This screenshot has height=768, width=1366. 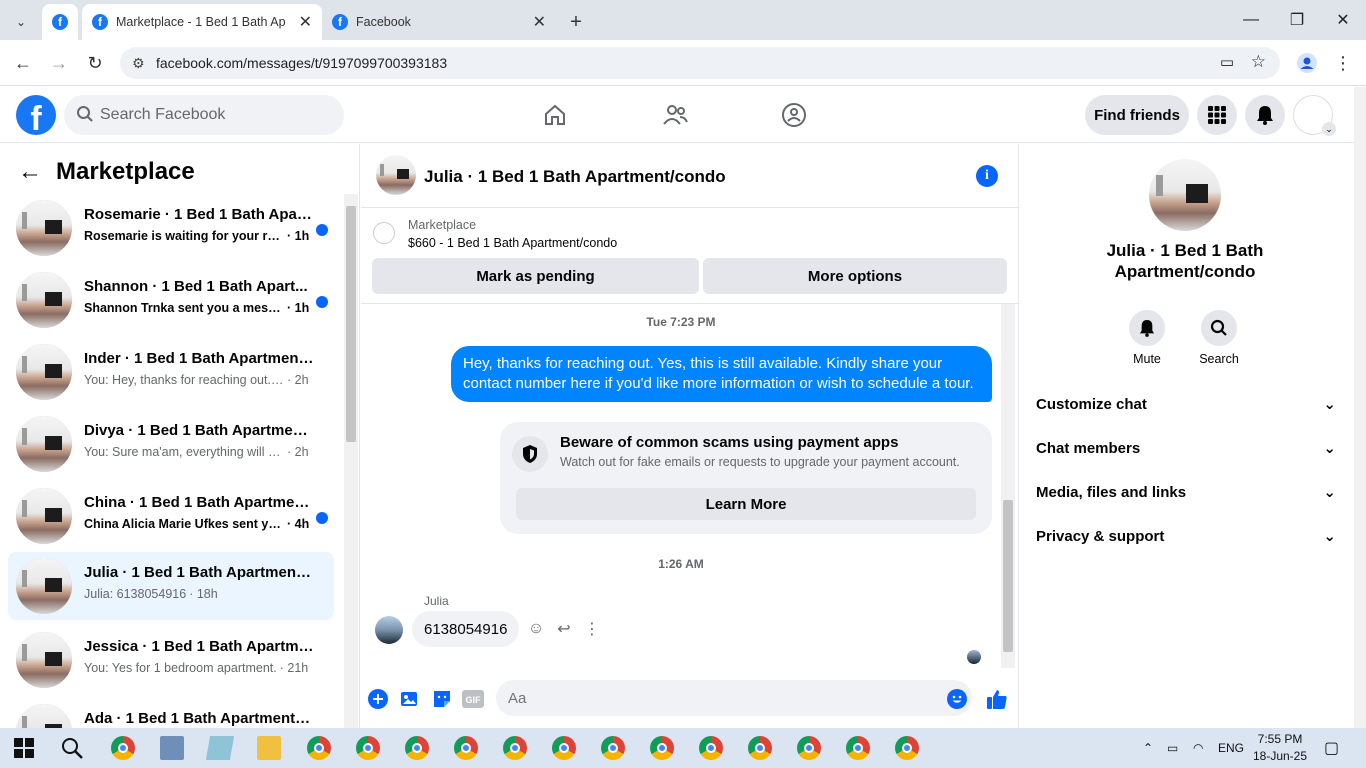 I want to click on language-indicator: ENG, so click(x=1231, y=748).